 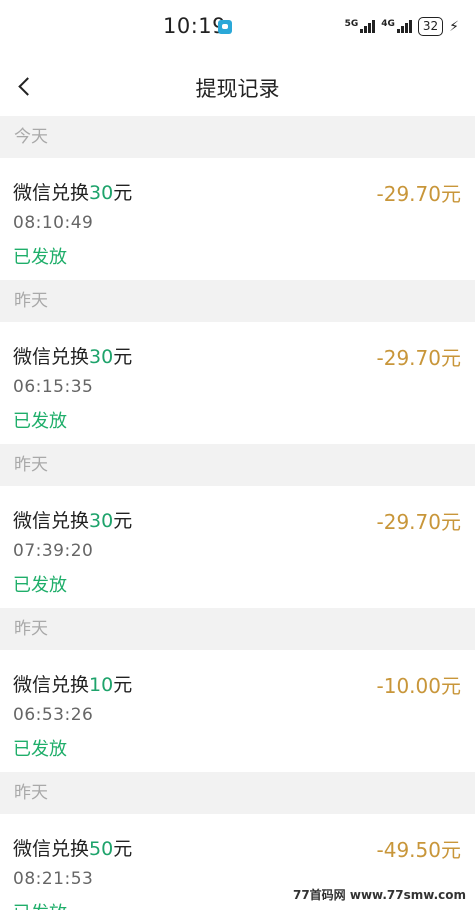 I want to click on record-item: 微信兑换10元 06:53:26 已发放 -10.00元, so click(x=237, y=711).